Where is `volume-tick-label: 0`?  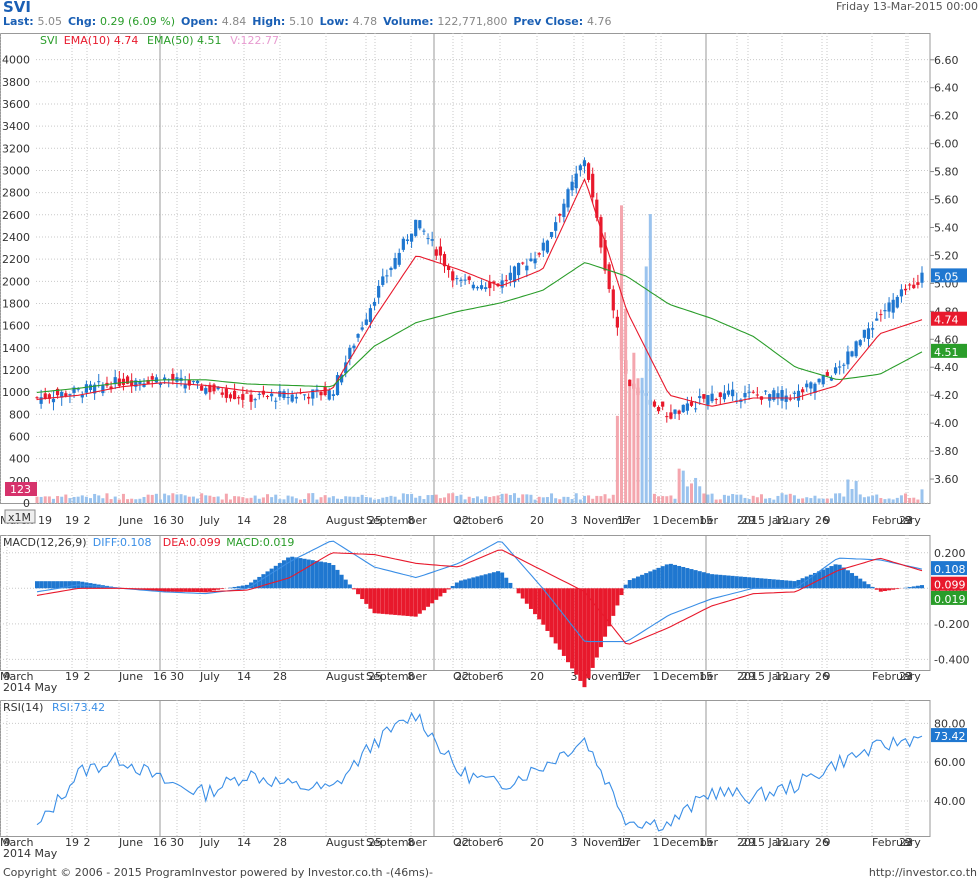 volume-tick-label: 0 is located at coordinates (26, 503).